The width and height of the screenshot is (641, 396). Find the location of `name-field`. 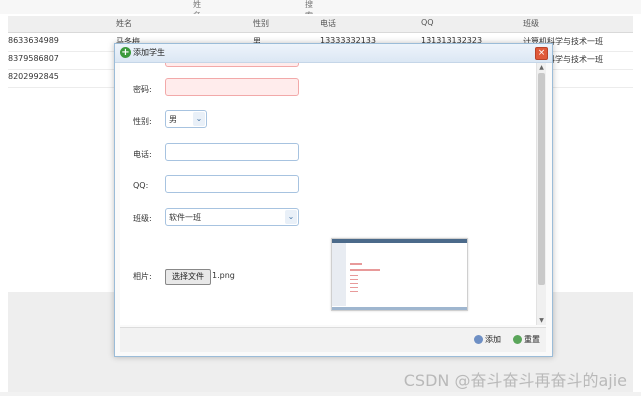

name-field is located at coordinates (232, 65).